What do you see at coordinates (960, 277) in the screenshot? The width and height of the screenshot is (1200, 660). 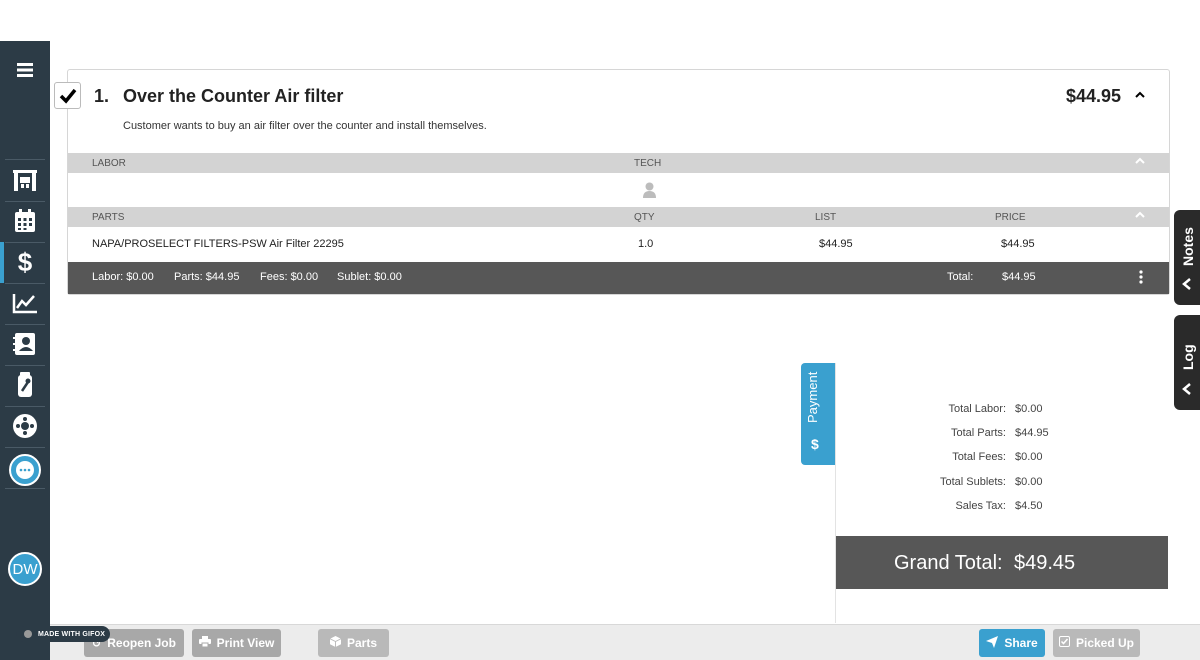 I see `total-label: Total:` at bounding box center [960, 277].